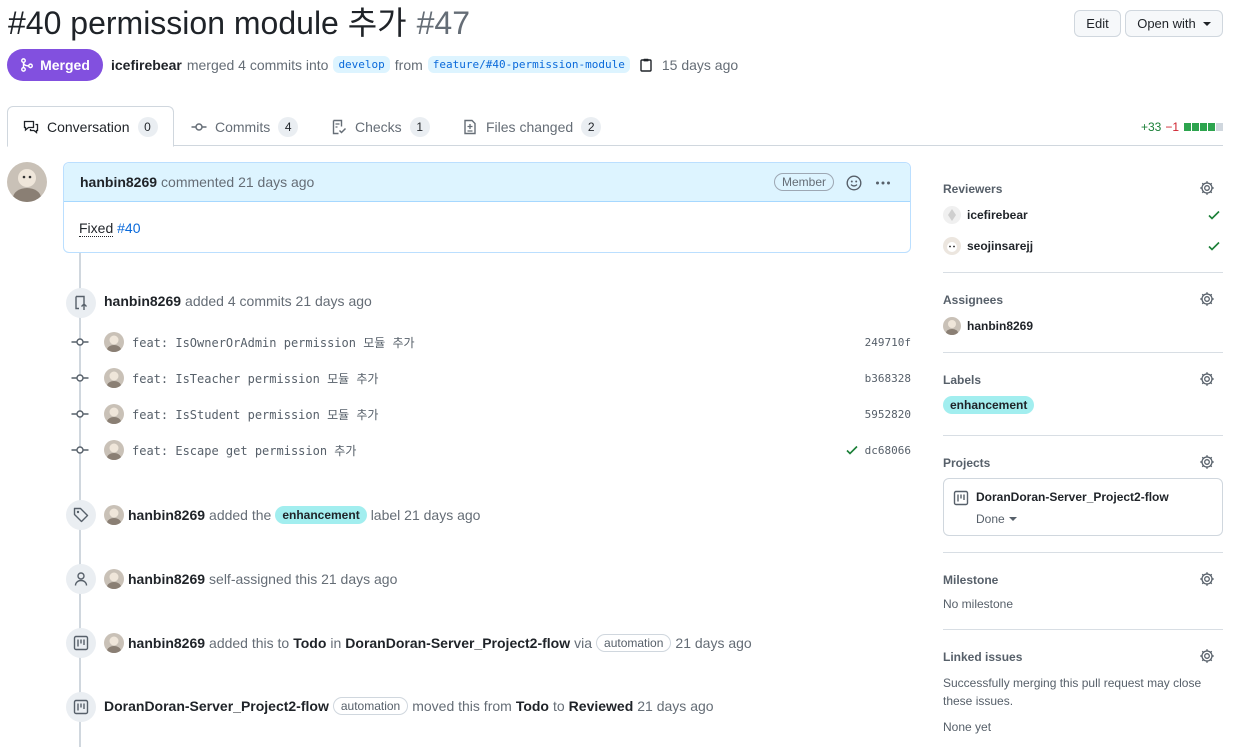 The height and width of the screenshot is (747, 1245). Describe the element at coordinates (303, 579) in the screenshot. I see `assign-event-text: self-assigned this 21 days ago` at that location.